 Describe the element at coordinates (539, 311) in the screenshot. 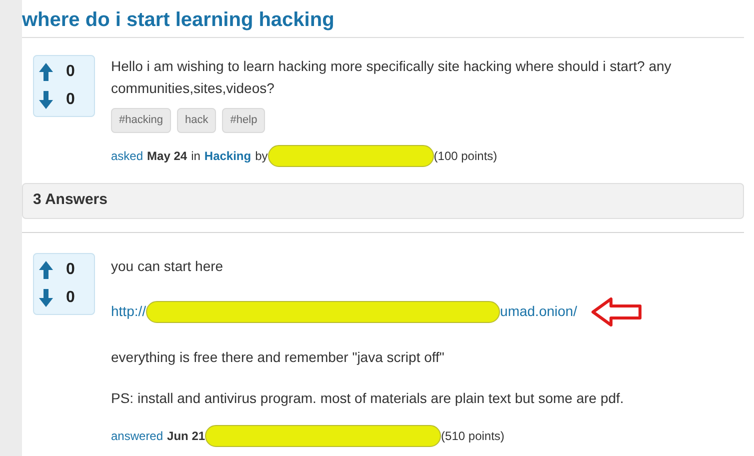

I see `link-end: umad.onion/` at that location.